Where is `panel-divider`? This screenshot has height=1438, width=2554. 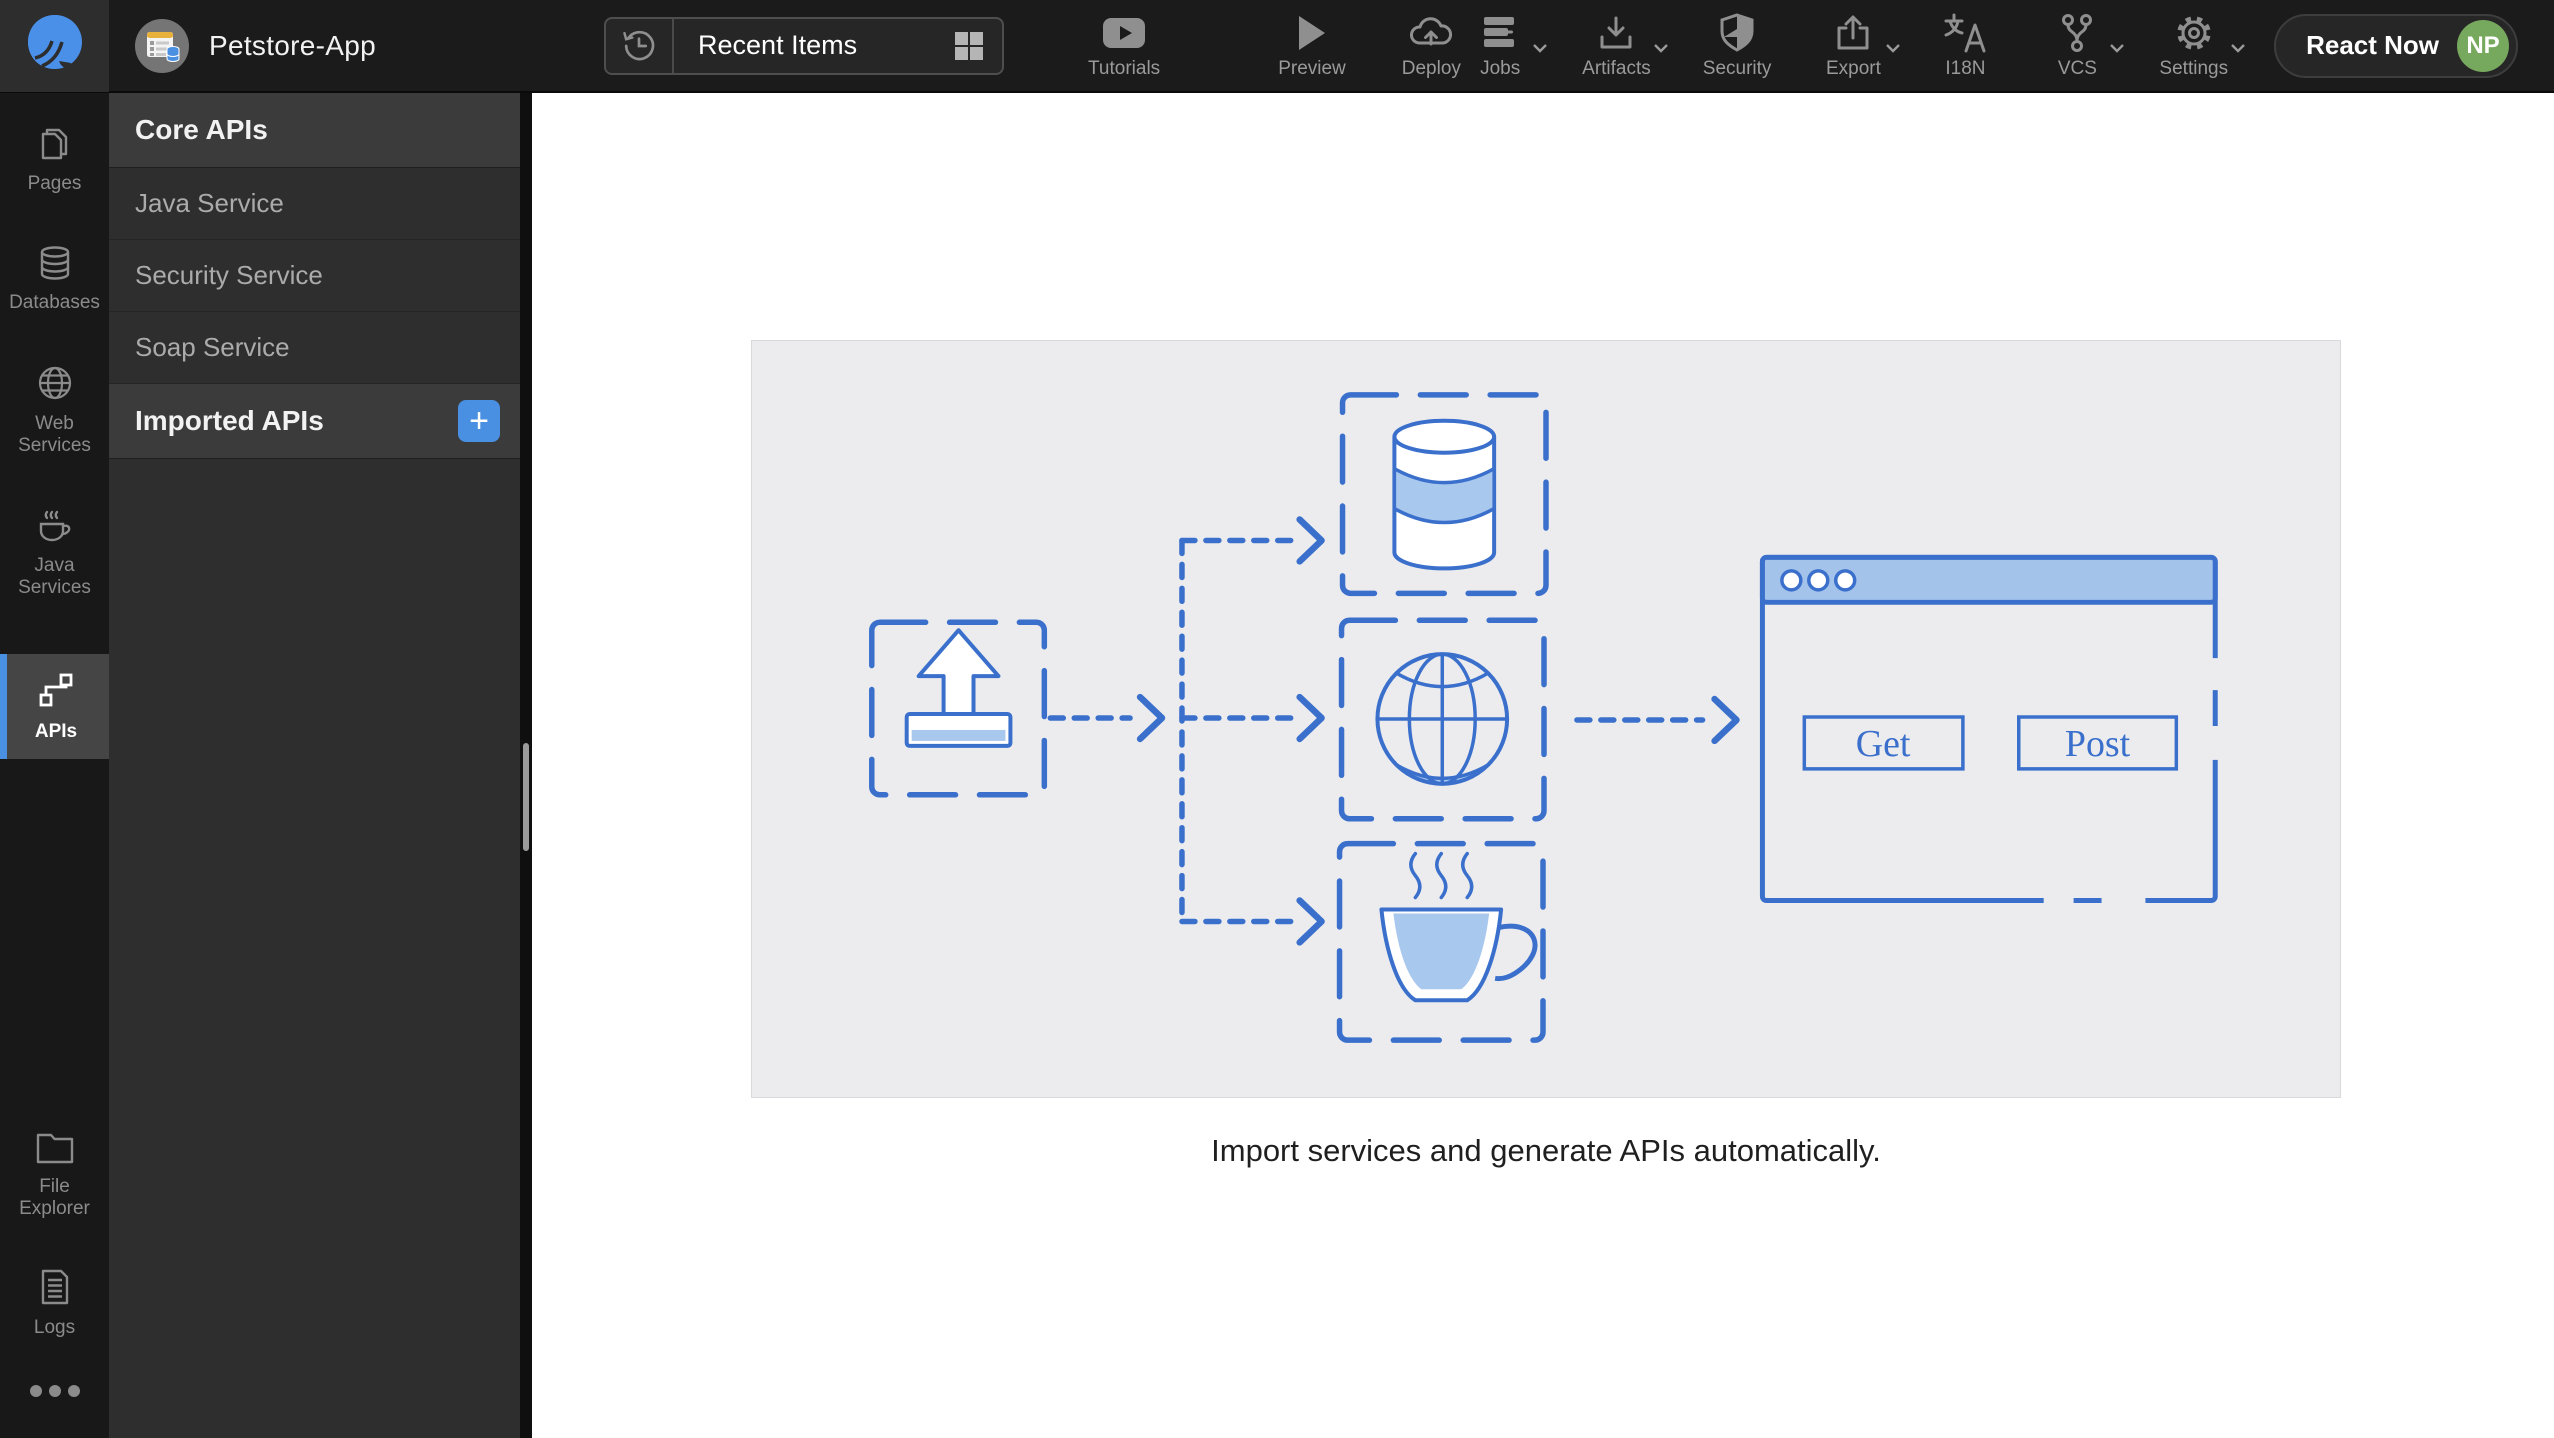 panel-divider is located at coordinates (526, 765).